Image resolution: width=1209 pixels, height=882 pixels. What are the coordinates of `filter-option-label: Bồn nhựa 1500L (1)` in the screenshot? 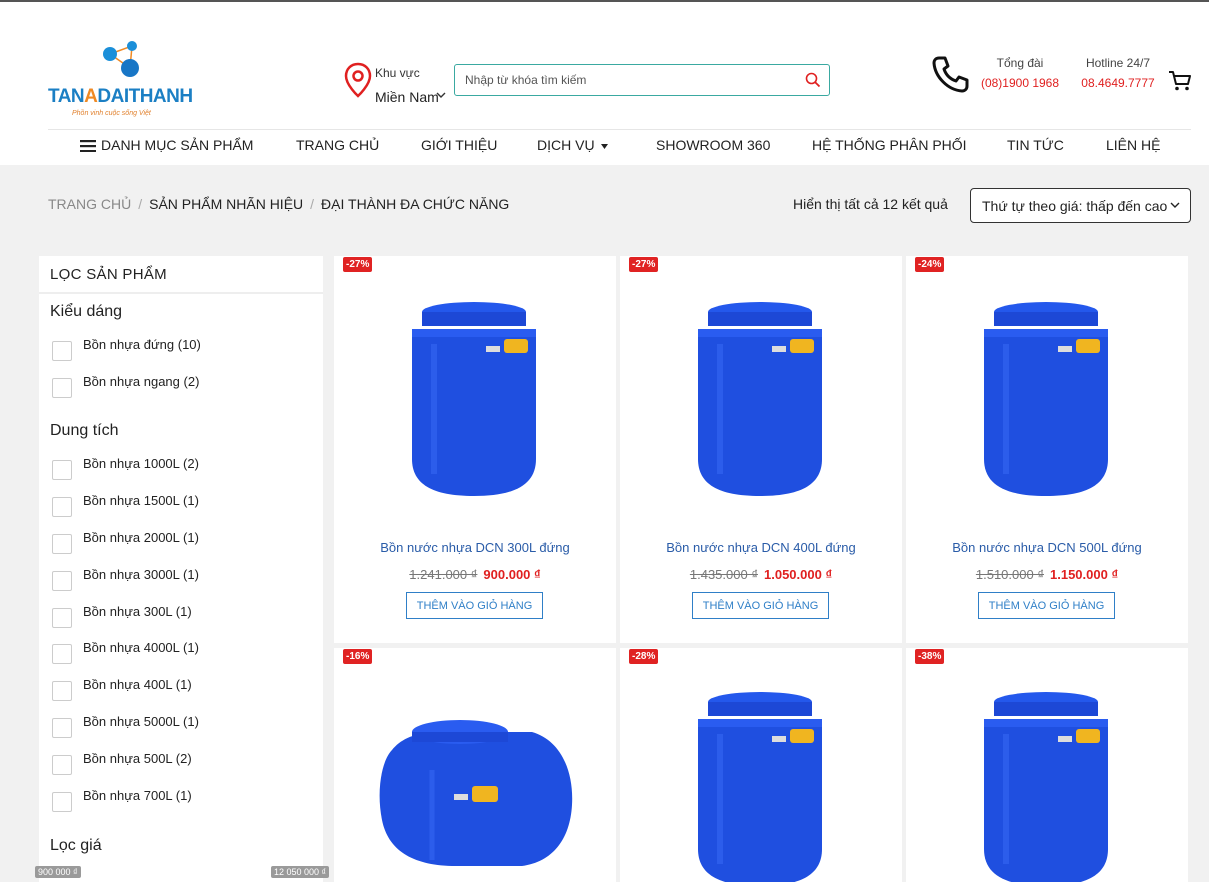 It's located at (141, 500).